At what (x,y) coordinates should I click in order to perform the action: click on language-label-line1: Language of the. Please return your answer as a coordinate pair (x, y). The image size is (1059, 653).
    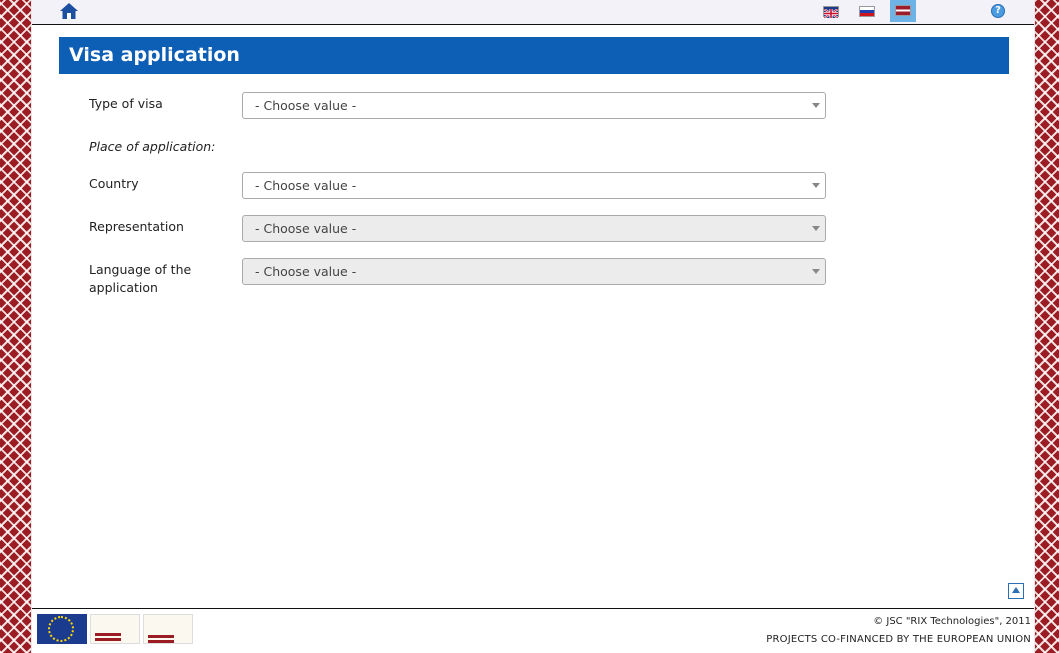
    Looking at the image, I should click on (140, 269).